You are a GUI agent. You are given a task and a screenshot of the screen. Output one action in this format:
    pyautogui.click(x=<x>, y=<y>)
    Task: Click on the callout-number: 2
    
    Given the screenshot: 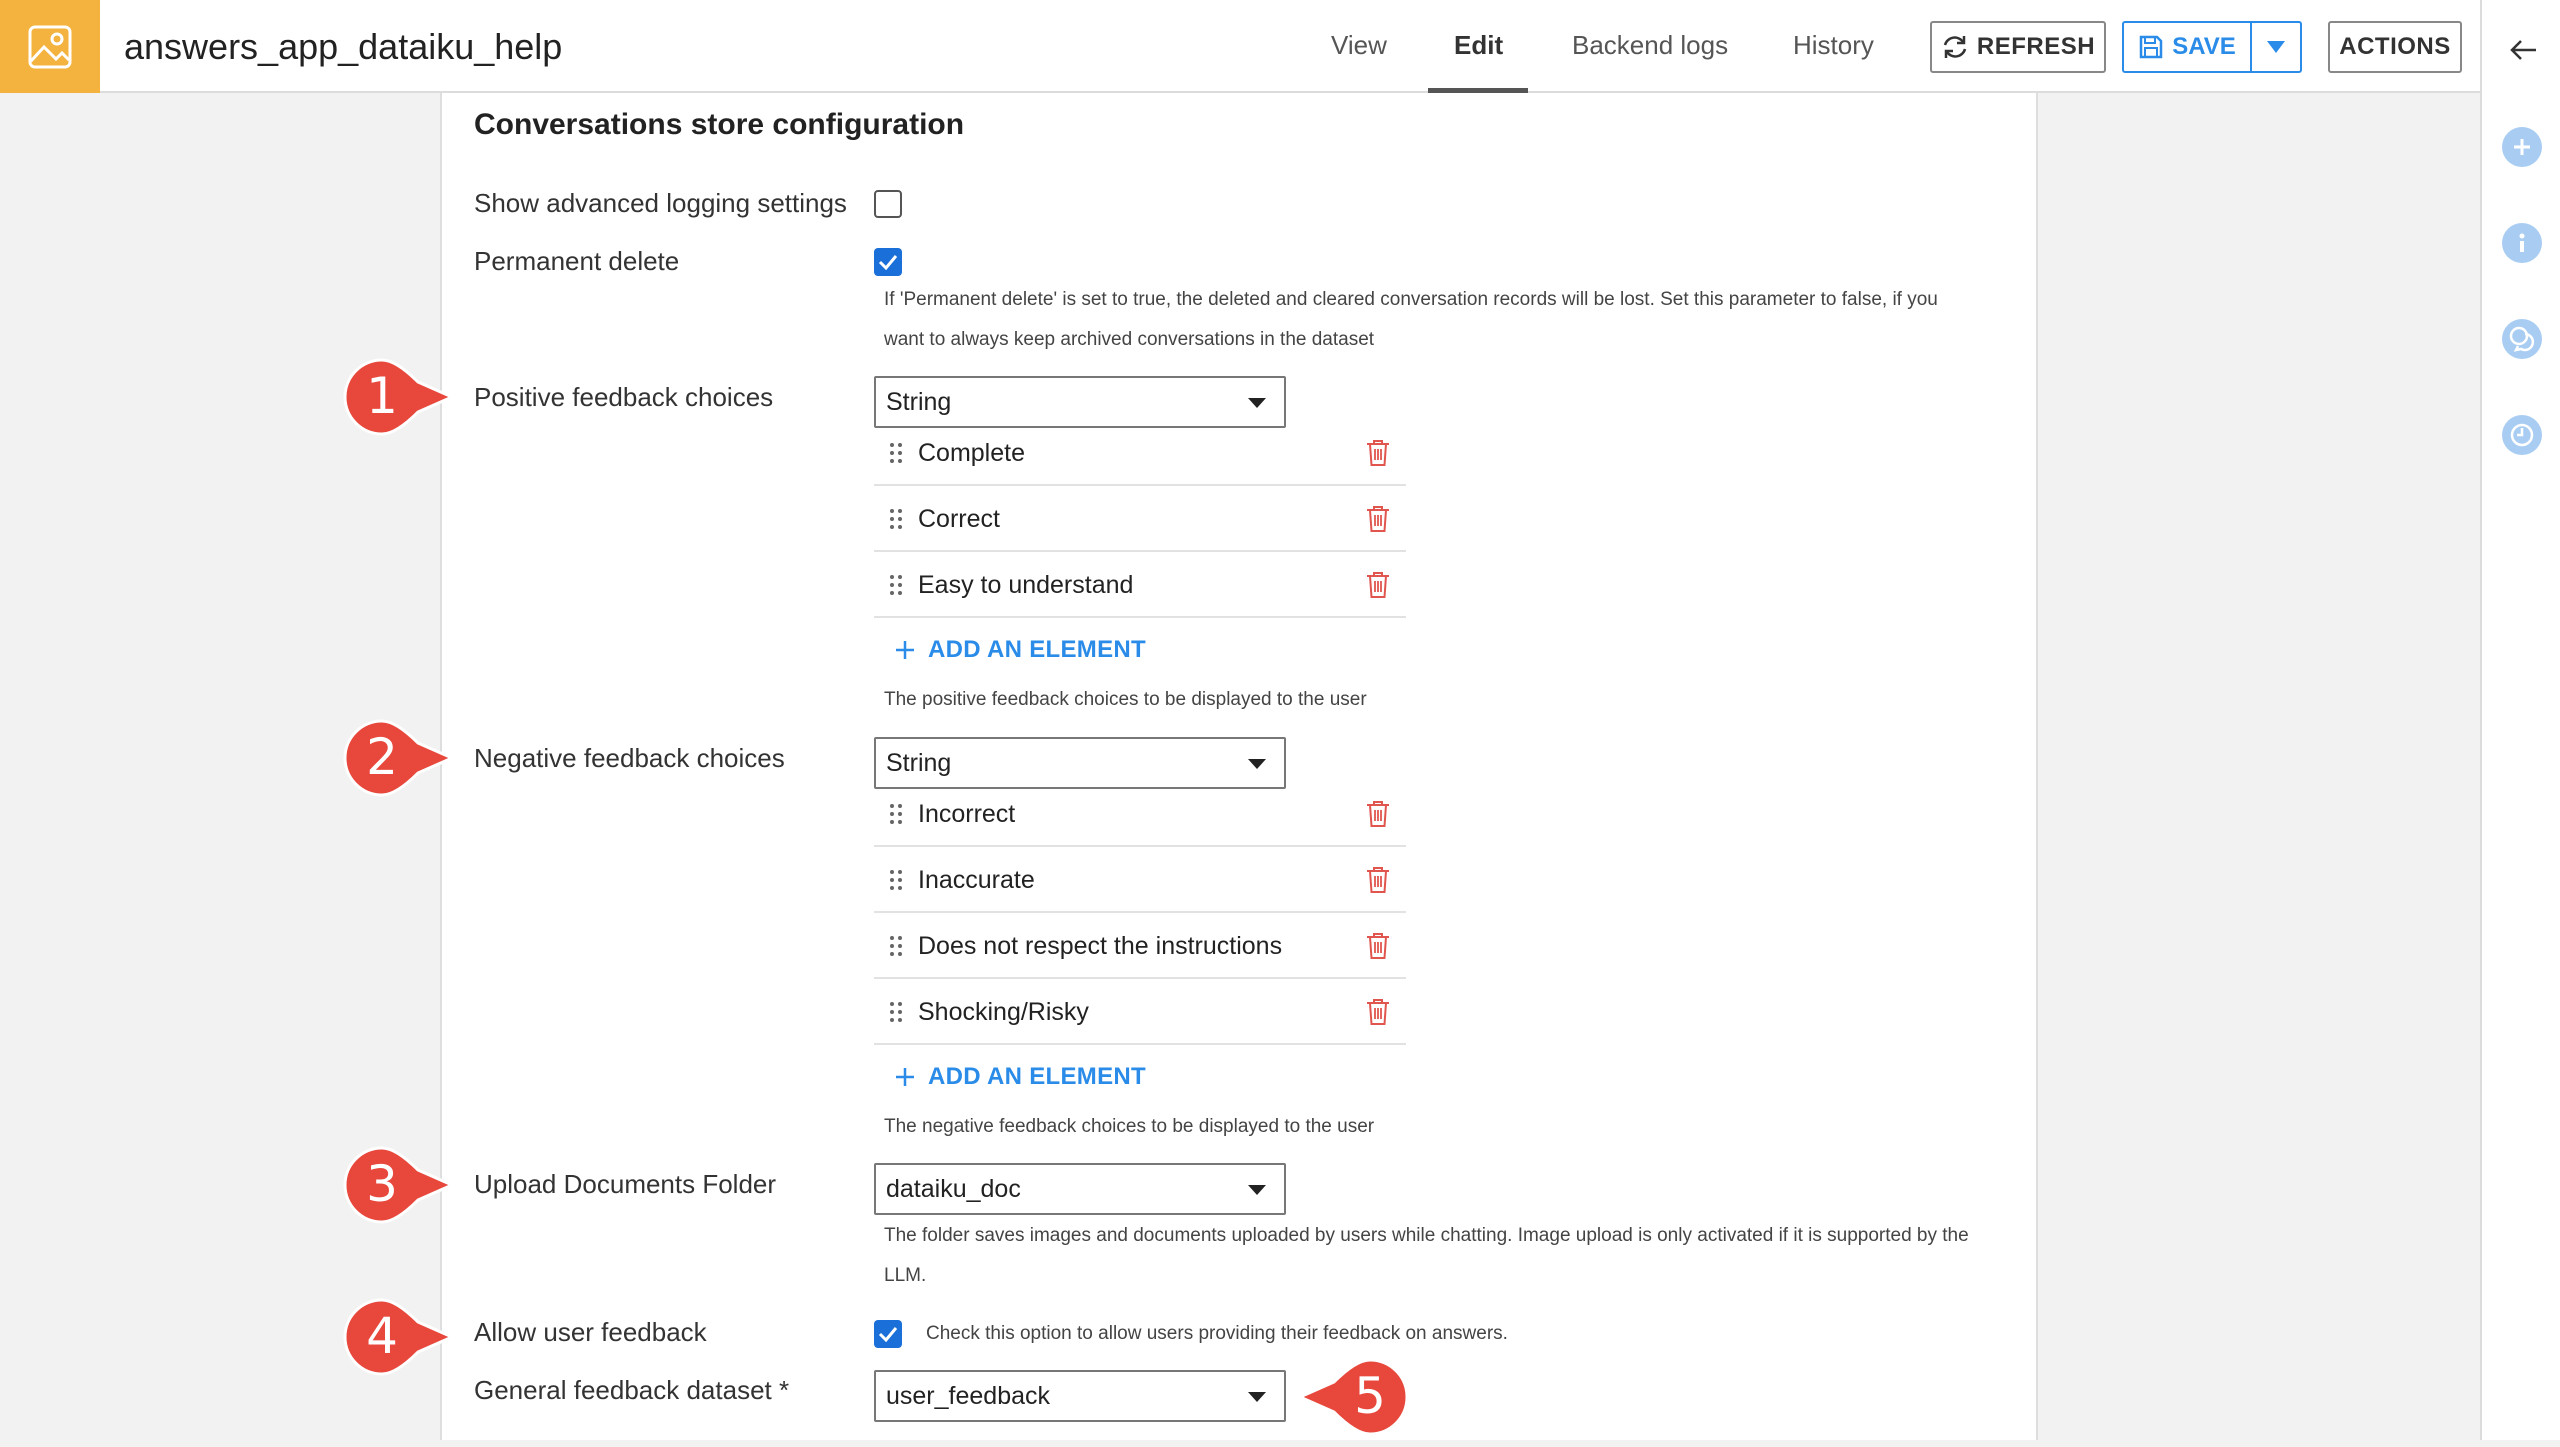 What is the action you would take?
    pyautogui.click(x=382, y=757)
    